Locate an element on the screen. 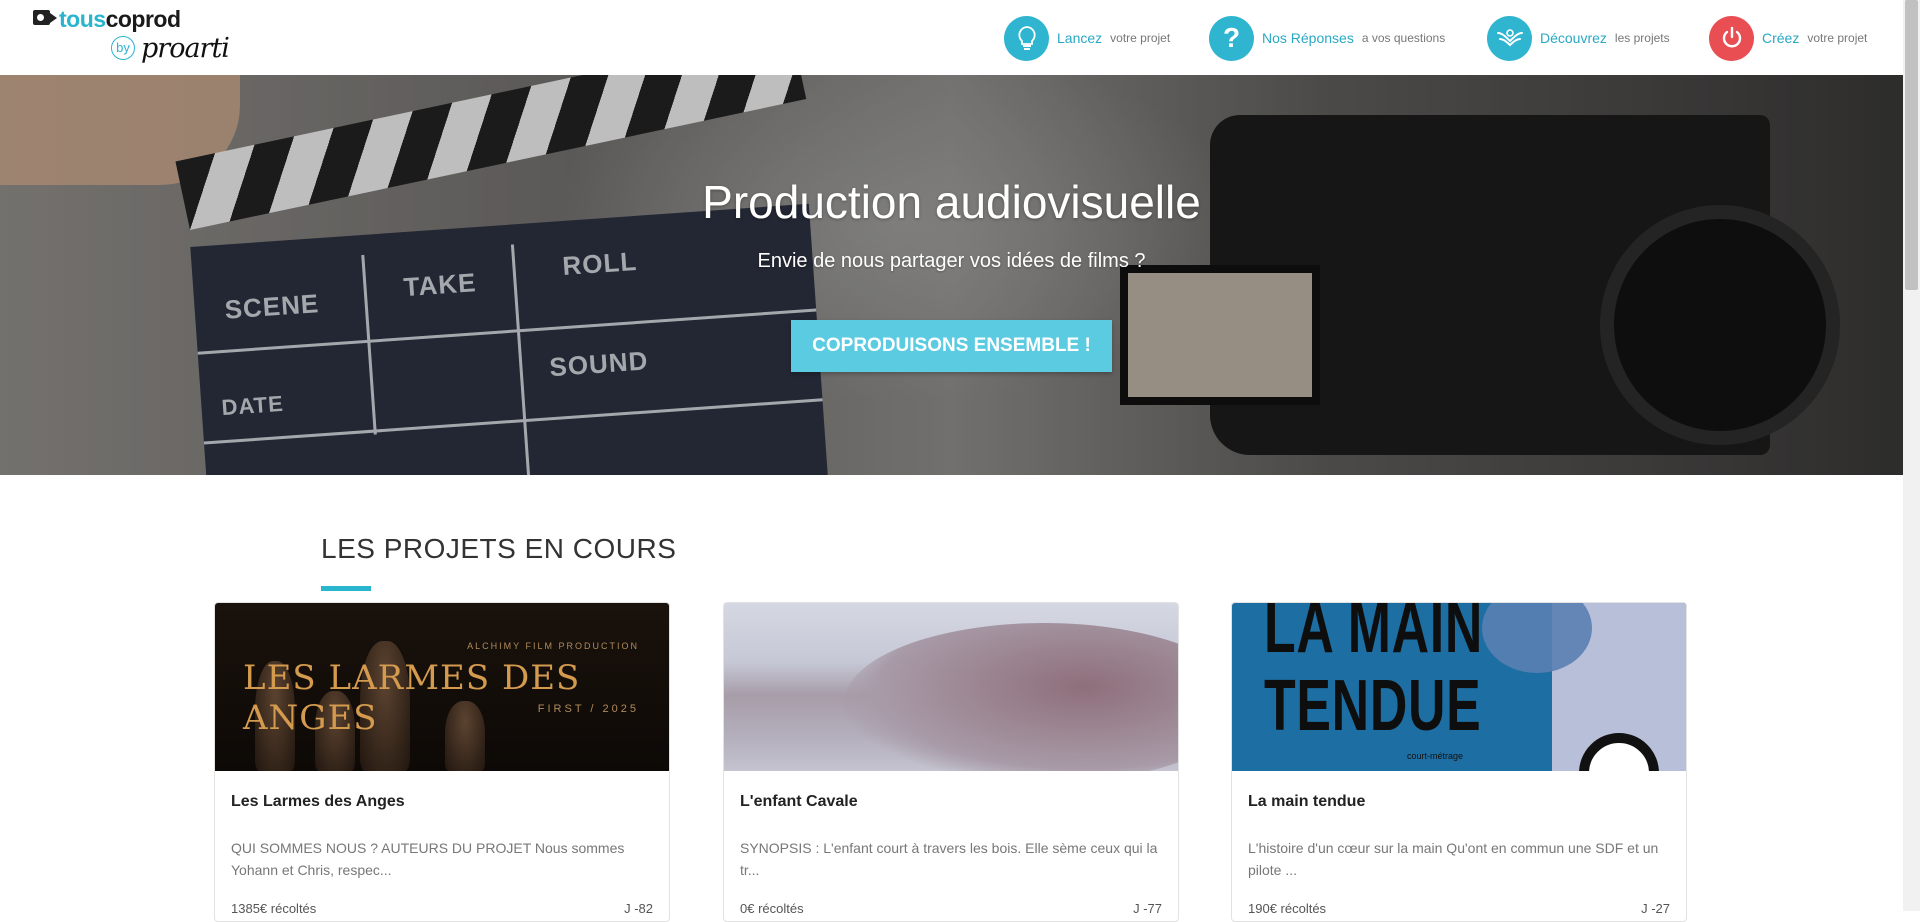 The height and width of the screenshot is (922, 1920). poster-year: FIRST / 2025 is located at coordinates (588, 709).